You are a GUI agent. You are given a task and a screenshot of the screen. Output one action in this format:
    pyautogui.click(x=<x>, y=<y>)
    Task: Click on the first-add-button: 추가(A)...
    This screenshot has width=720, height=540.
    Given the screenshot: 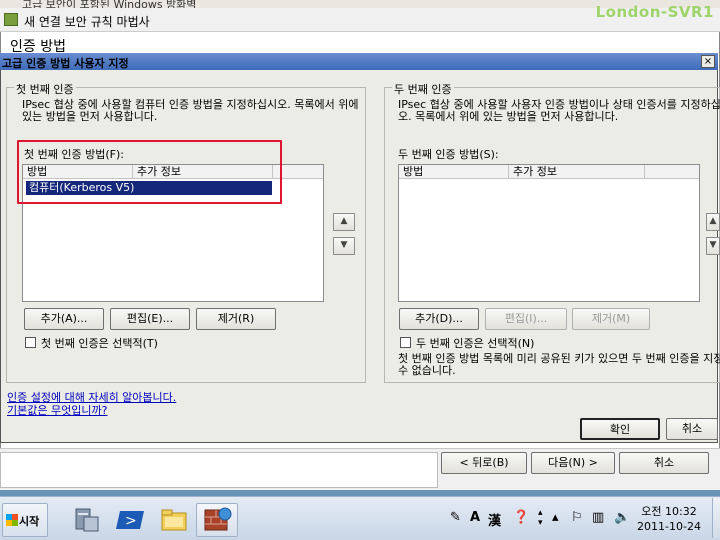 What is the action you would take?
    pyautogui.click(x=64, y=319)
    